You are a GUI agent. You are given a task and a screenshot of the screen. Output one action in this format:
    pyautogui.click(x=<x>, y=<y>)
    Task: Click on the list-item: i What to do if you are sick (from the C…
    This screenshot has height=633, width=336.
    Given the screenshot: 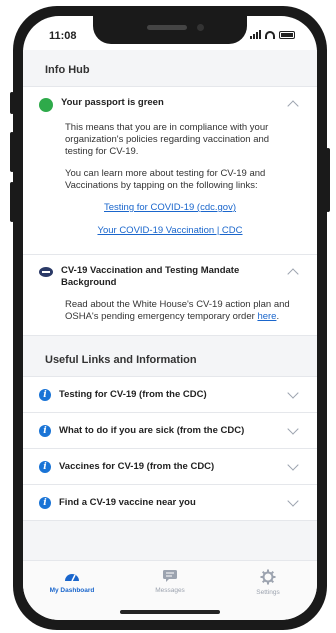 What is the action you would take?
    pyautogui.click(x=170, y=431)
    